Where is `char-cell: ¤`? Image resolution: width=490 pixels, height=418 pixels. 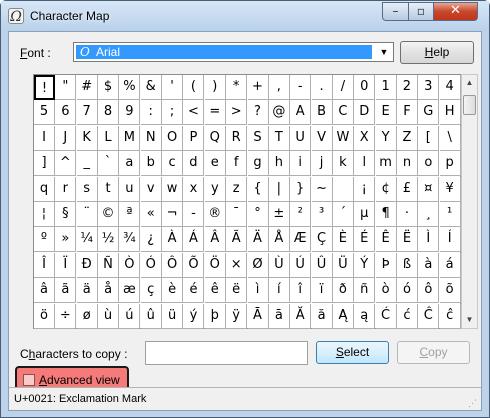 char-cell: ¤ is located at coordinates (429, 189).